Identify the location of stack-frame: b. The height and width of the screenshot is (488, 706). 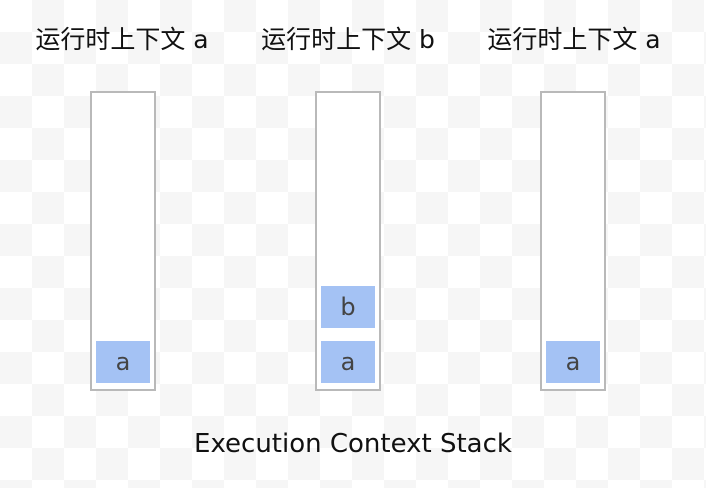
(348, 307).